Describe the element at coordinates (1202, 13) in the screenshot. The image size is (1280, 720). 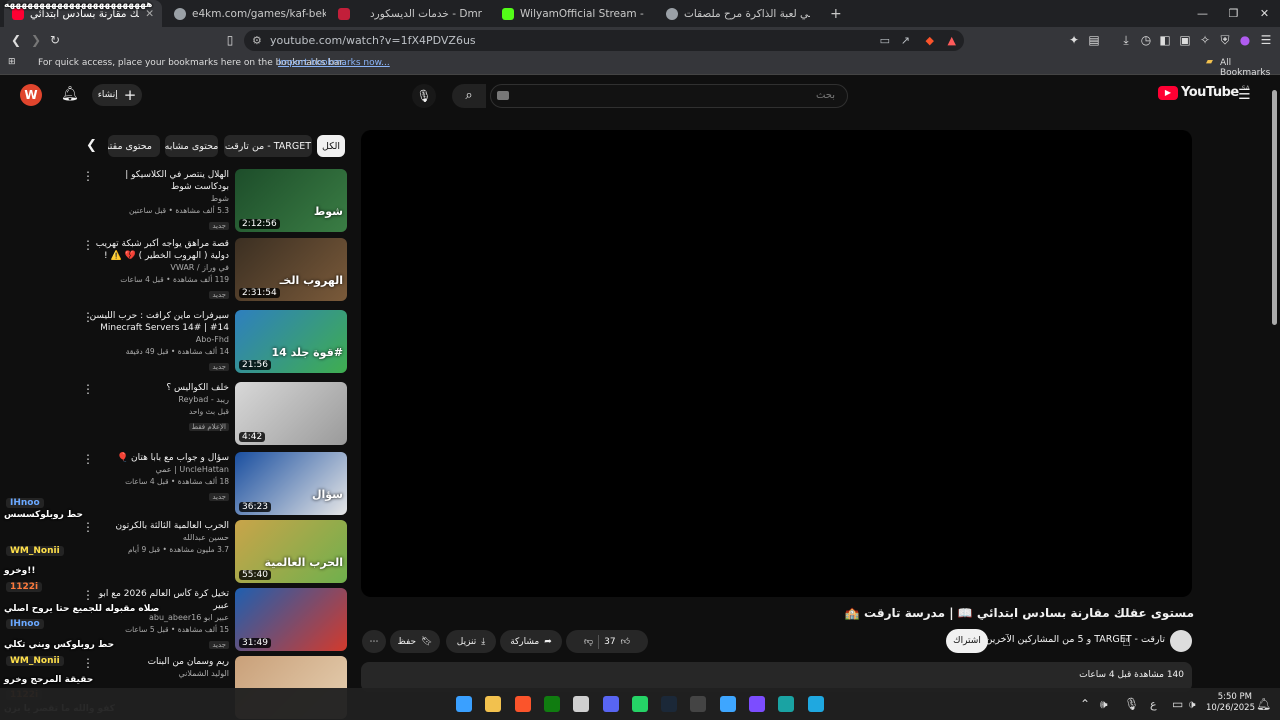
I see `minimize-icon: —` at that location.